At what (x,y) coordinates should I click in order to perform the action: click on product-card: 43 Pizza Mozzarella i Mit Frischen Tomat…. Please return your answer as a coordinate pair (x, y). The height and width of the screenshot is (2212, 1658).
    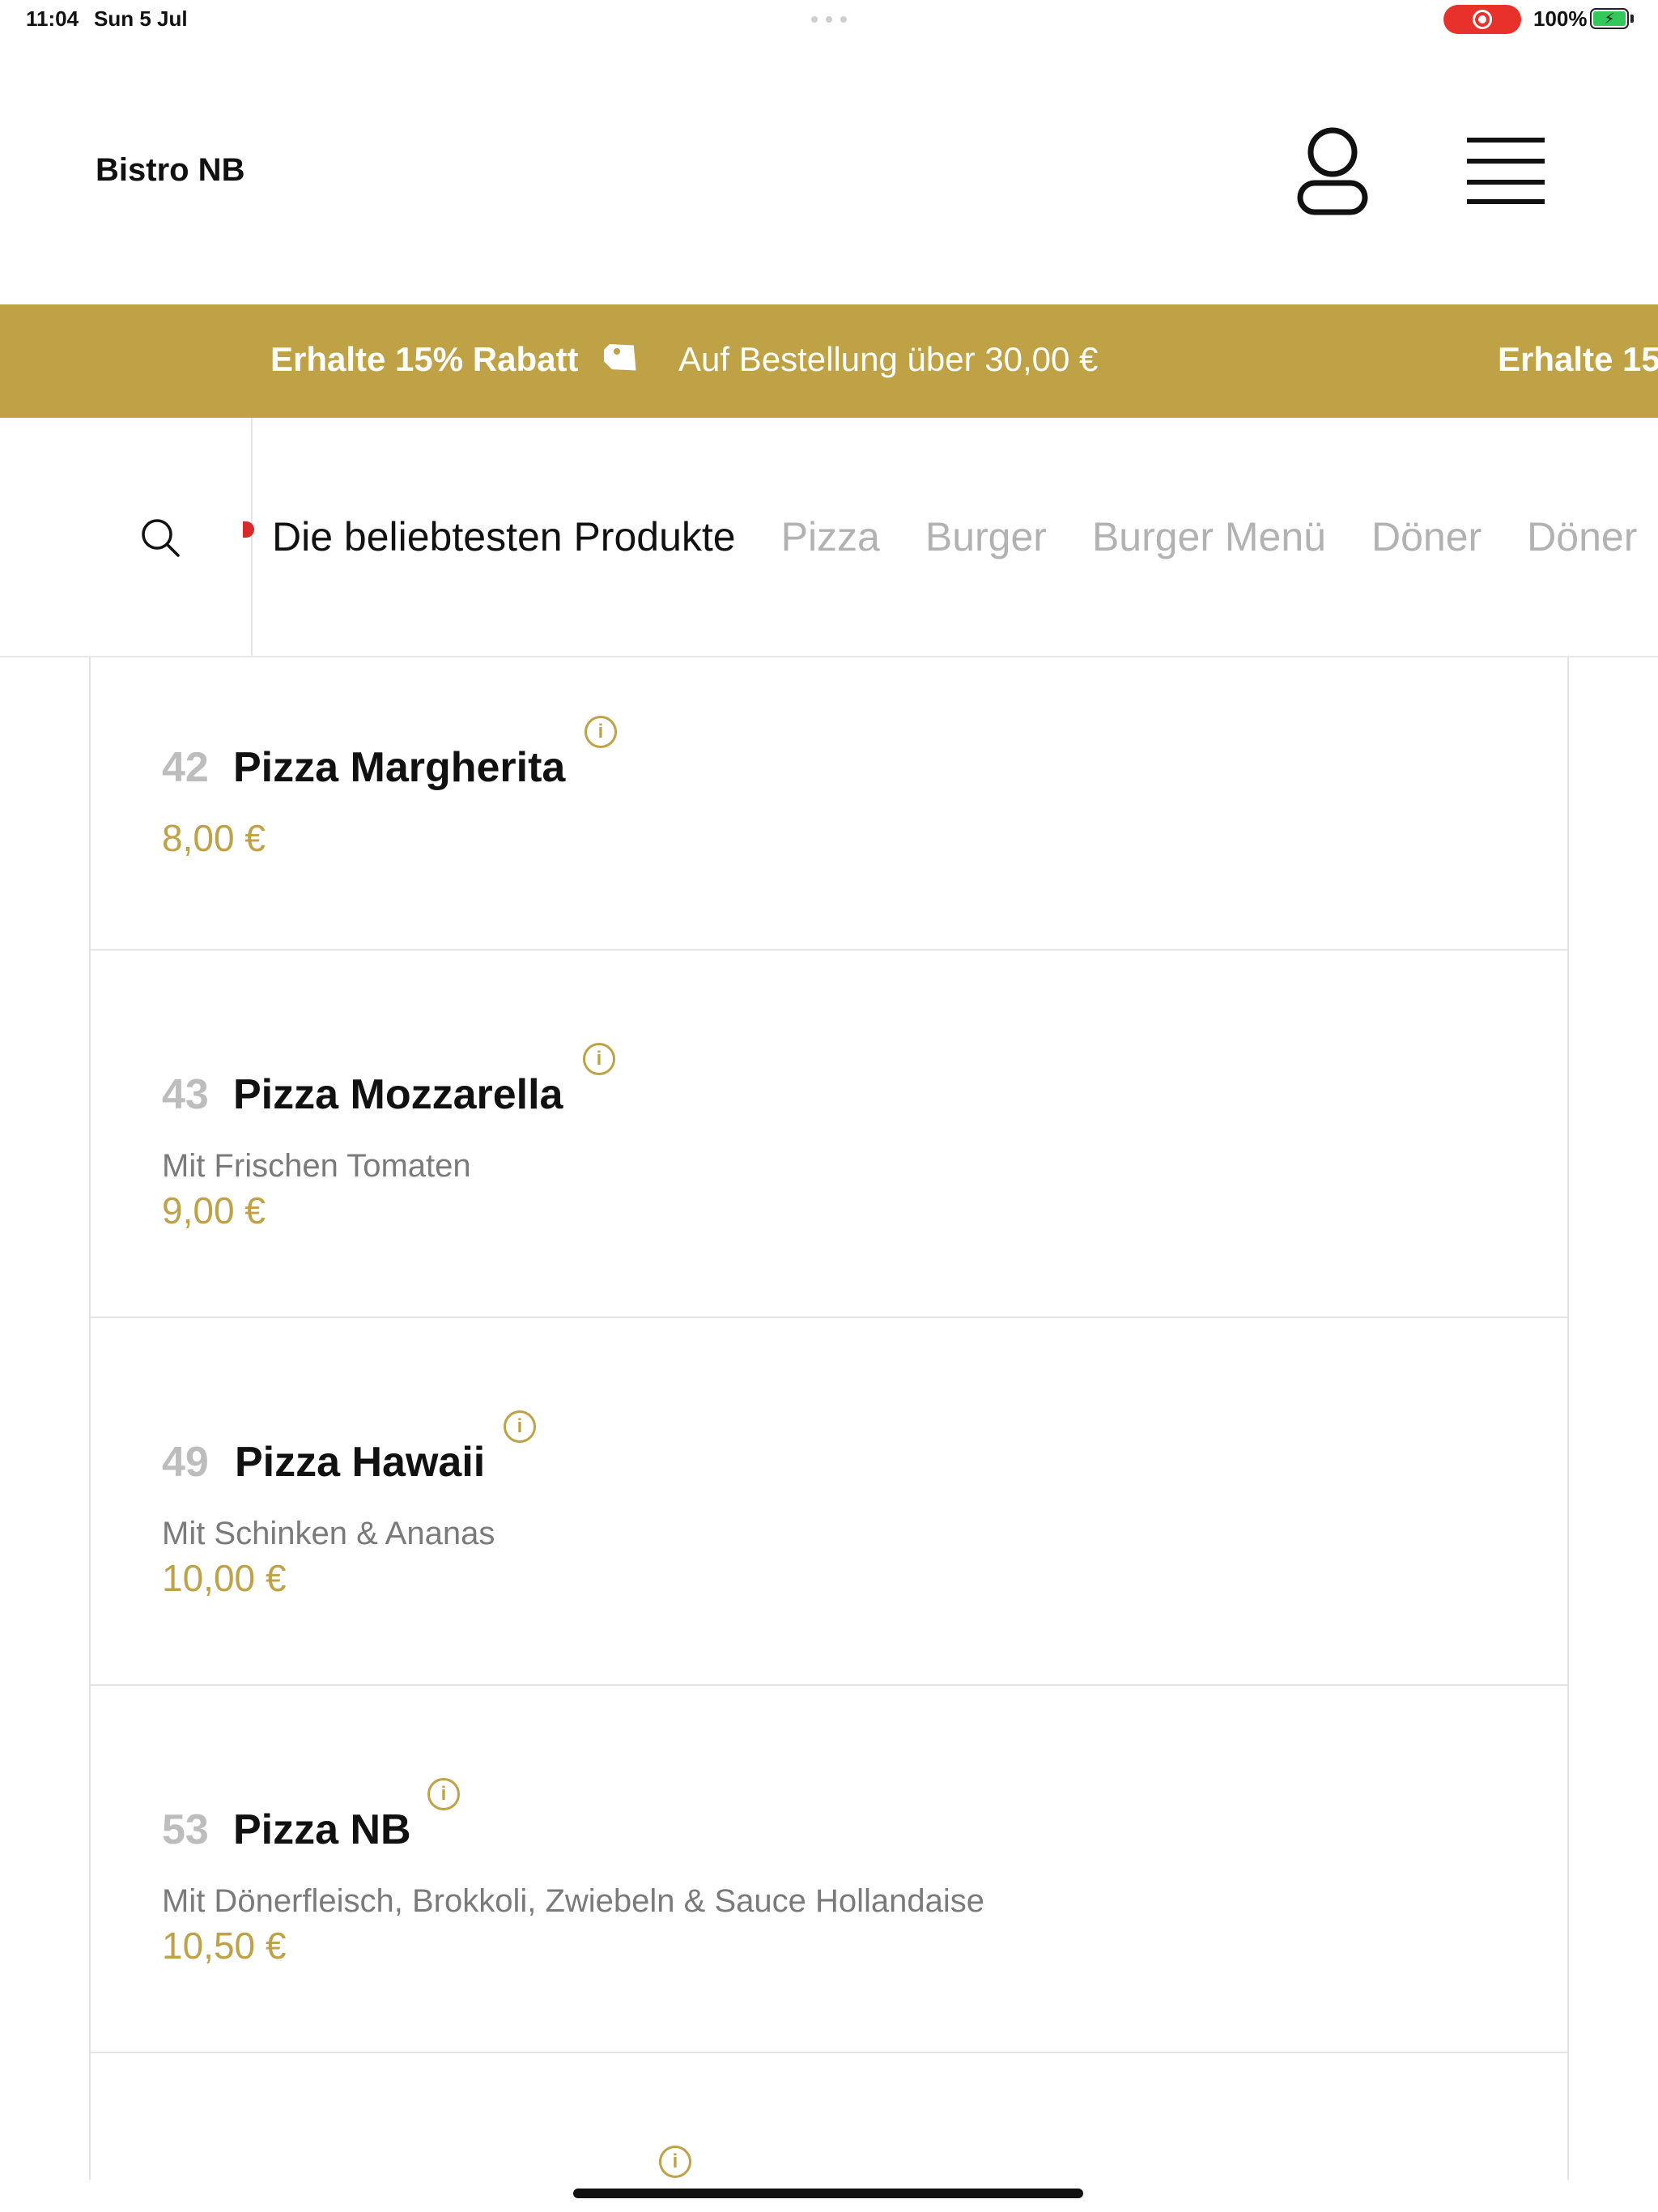
    Looking at the image, I should click on (829, 1135).